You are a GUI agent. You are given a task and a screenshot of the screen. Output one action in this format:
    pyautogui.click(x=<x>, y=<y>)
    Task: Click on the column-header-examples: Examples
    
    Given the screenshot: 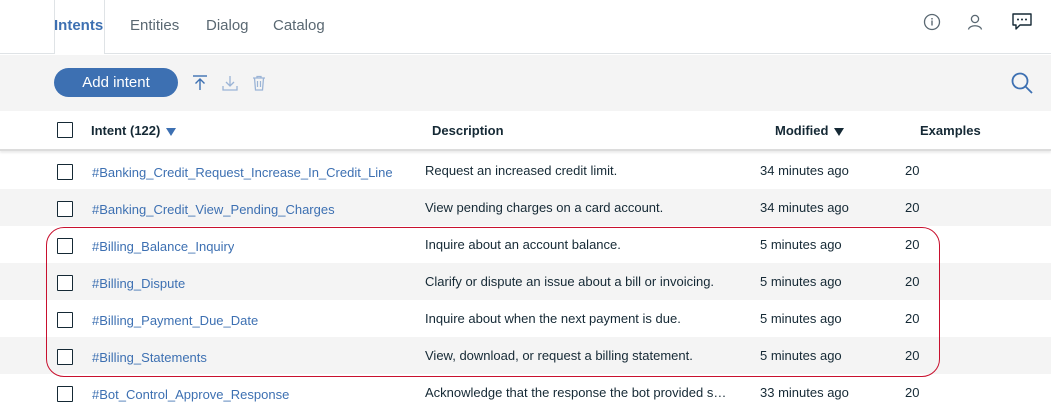 What is the action you would take?
    pyautogui.click(x=950, y=130)
    